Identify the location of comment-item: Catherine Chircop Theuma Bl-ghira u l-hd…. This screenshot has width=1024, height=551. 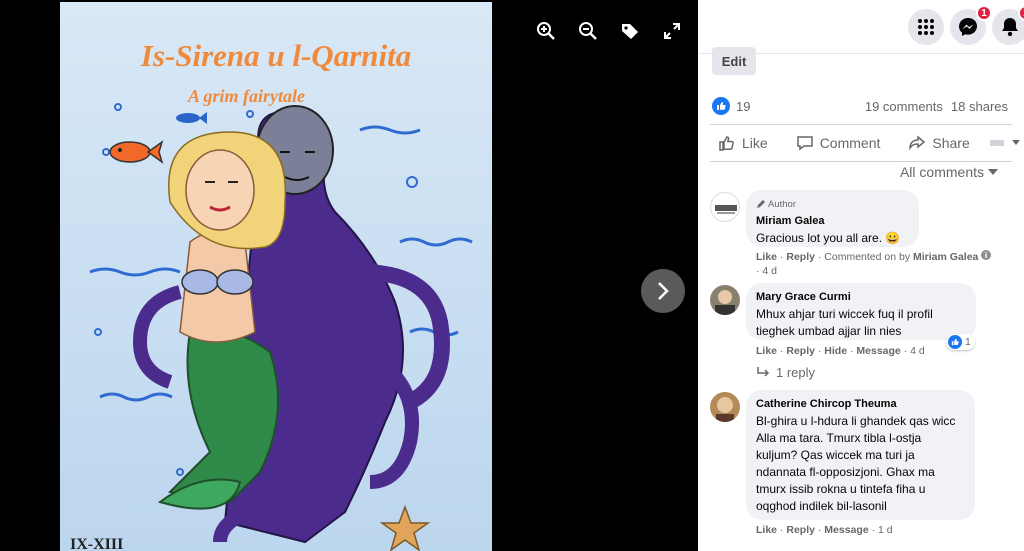
(862, 465).